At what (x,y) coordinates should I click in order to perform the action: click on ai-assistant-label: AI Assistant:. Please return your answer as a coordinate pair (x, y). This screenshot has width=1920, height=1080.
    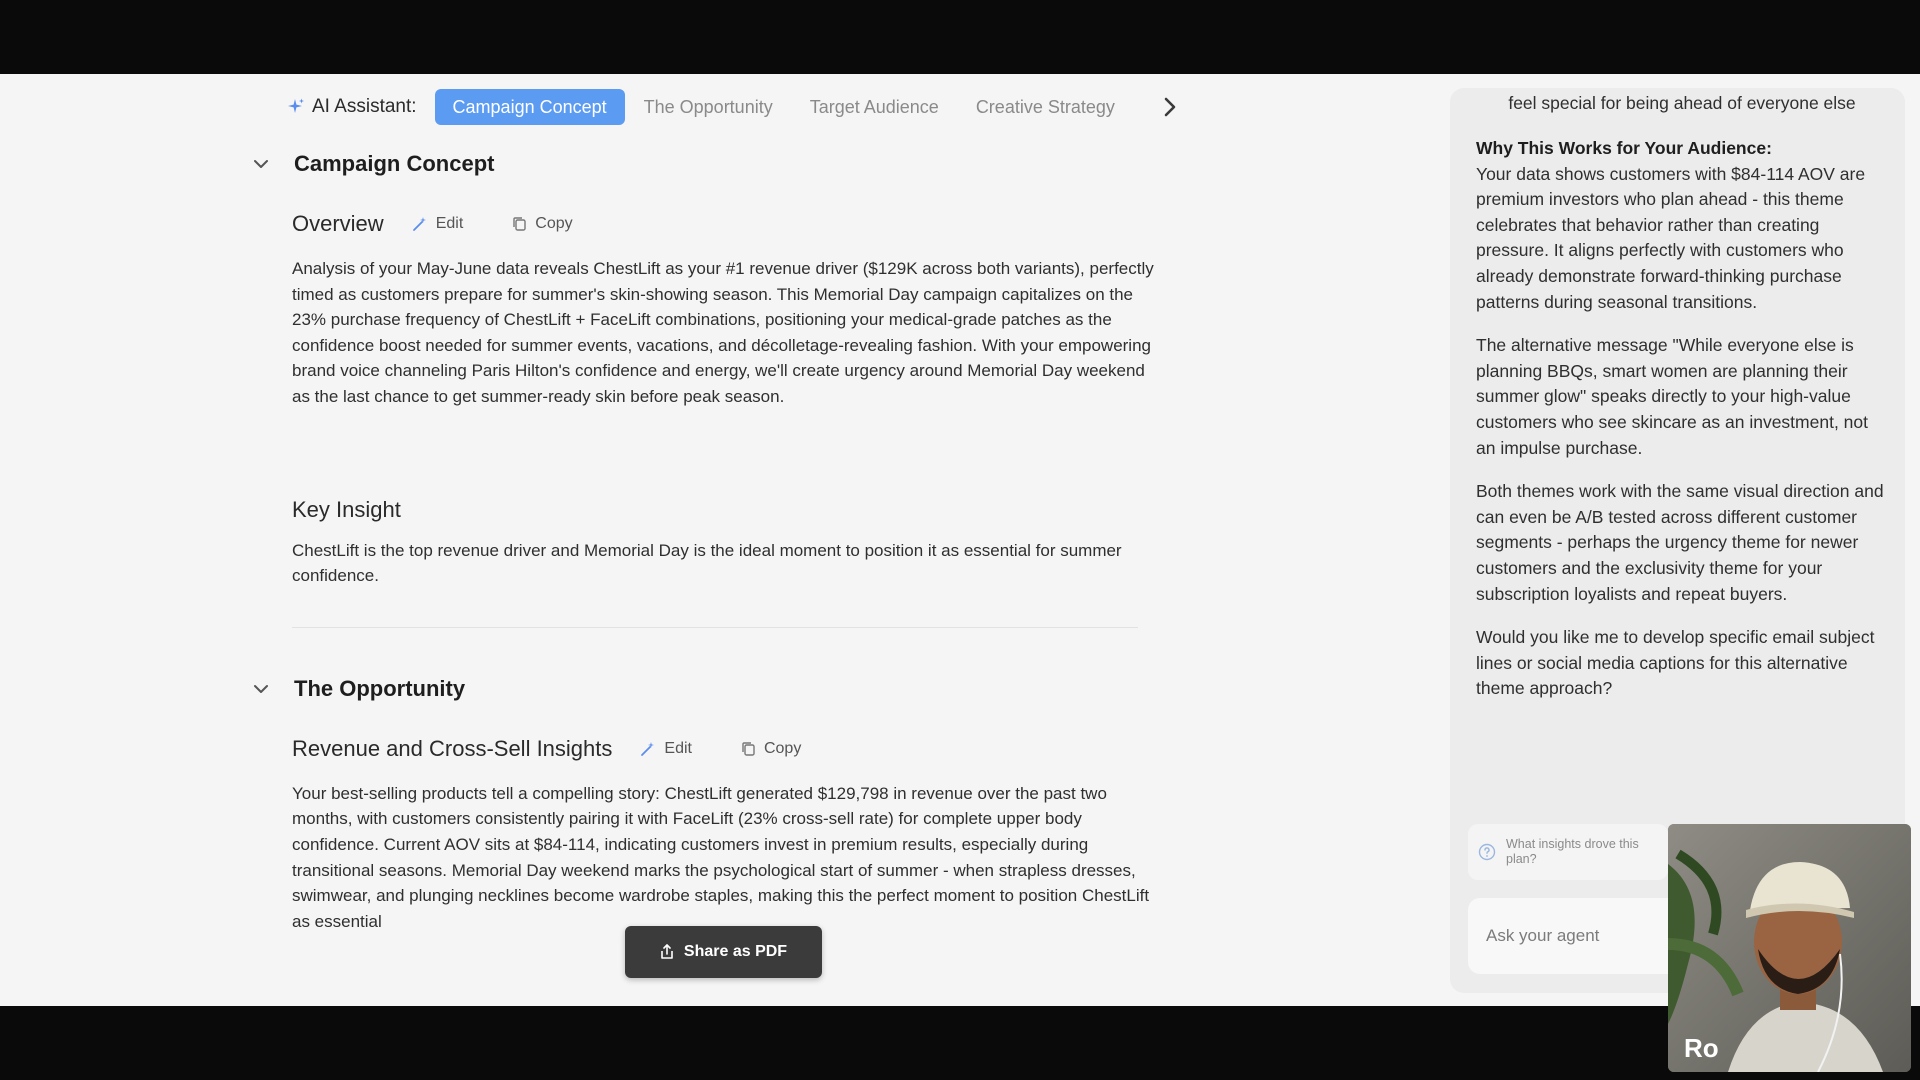
    Looking at the image, I should click on (364, 106).